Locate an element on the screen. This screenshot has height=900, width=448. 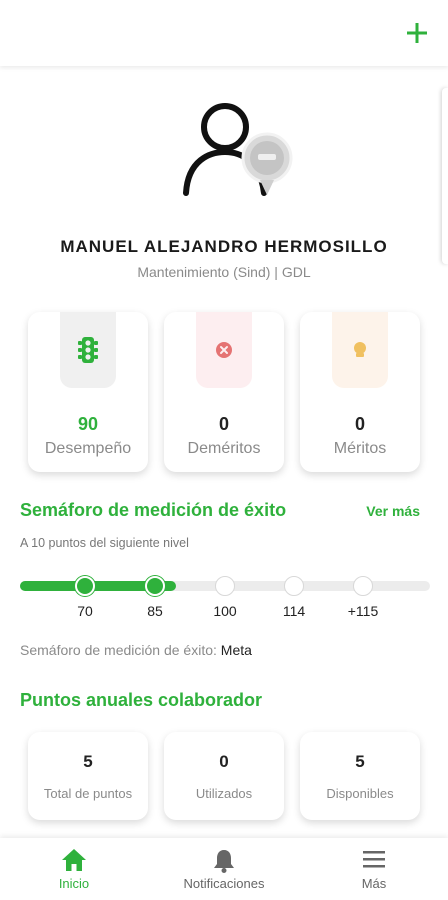
avatar is located at coordinates (240, 150).